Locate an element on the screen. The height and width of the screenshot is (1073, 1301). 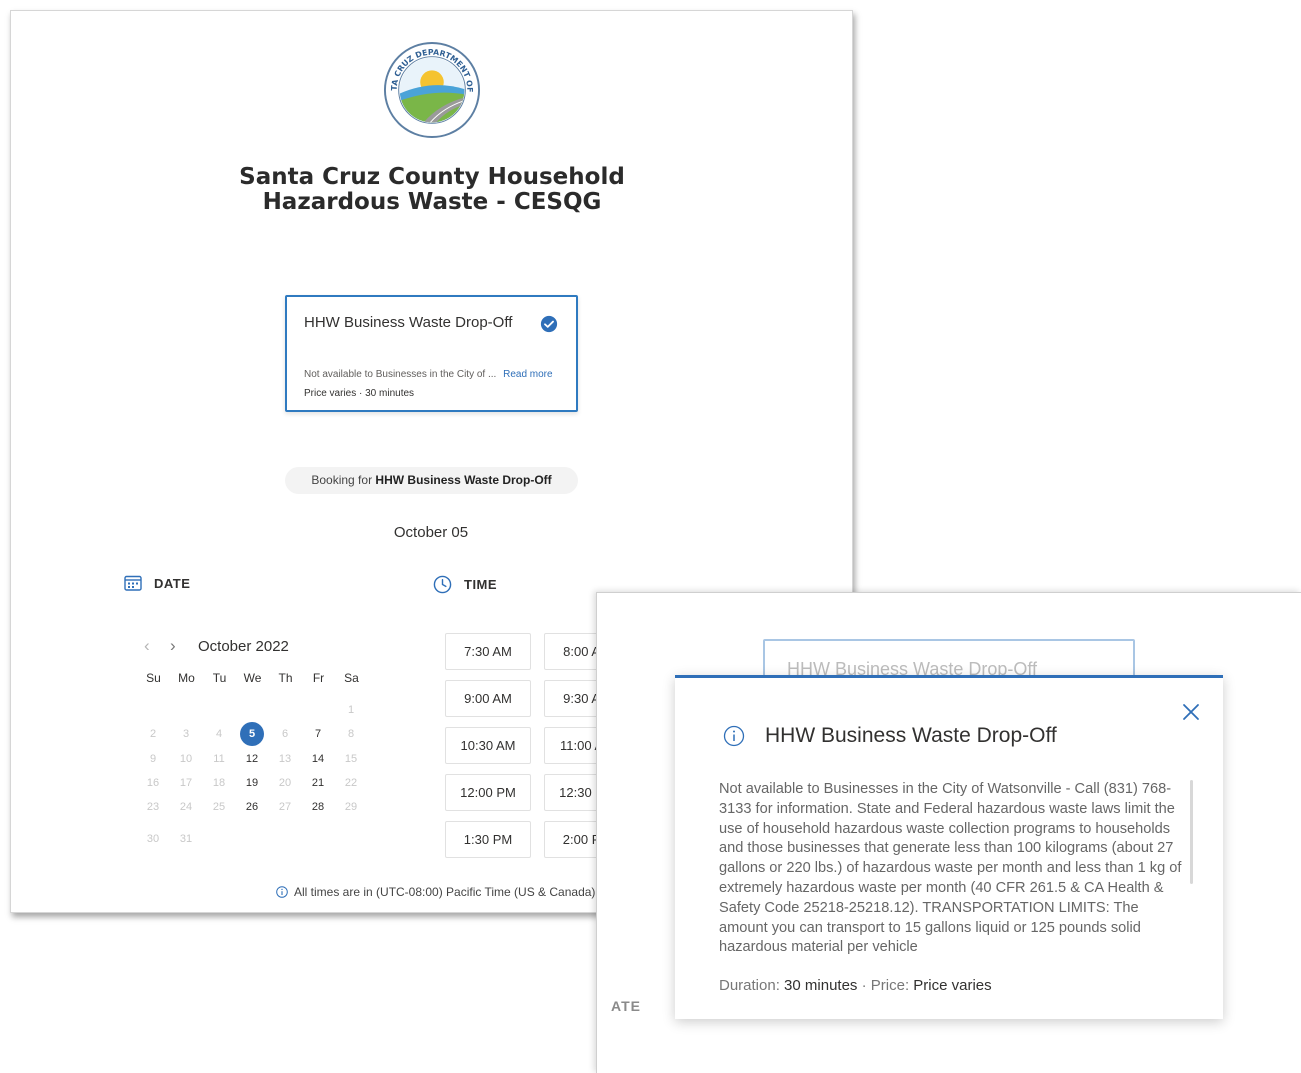
clock-icon is located at coordinates (442, 584).